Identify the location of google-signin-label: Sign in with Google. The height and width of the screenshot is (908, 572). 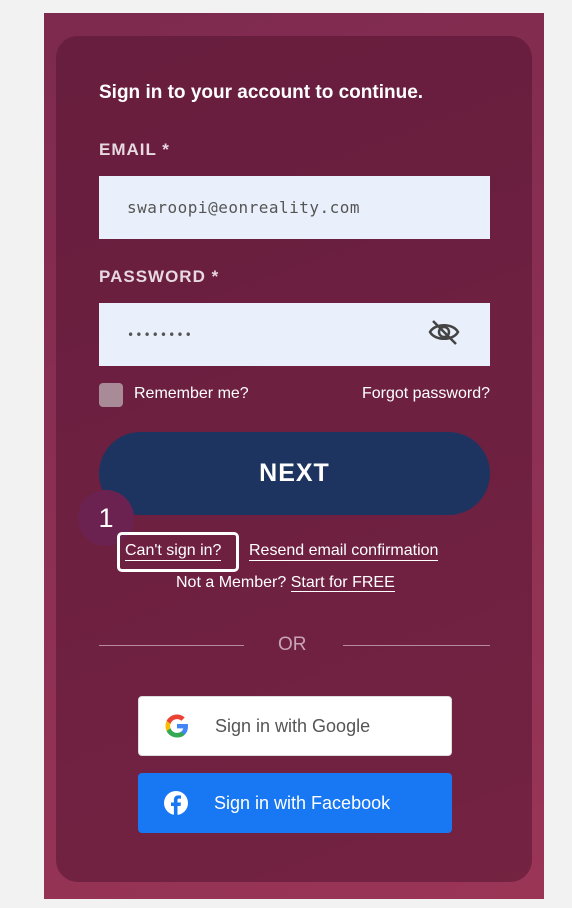
(293, 725).